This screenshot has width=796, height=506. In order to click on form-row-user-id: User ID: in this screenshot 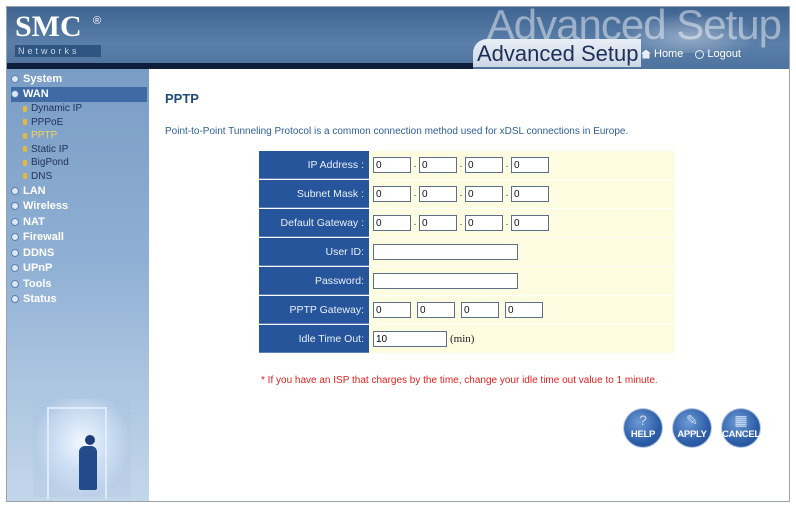, I will do `click(467, 251)`.